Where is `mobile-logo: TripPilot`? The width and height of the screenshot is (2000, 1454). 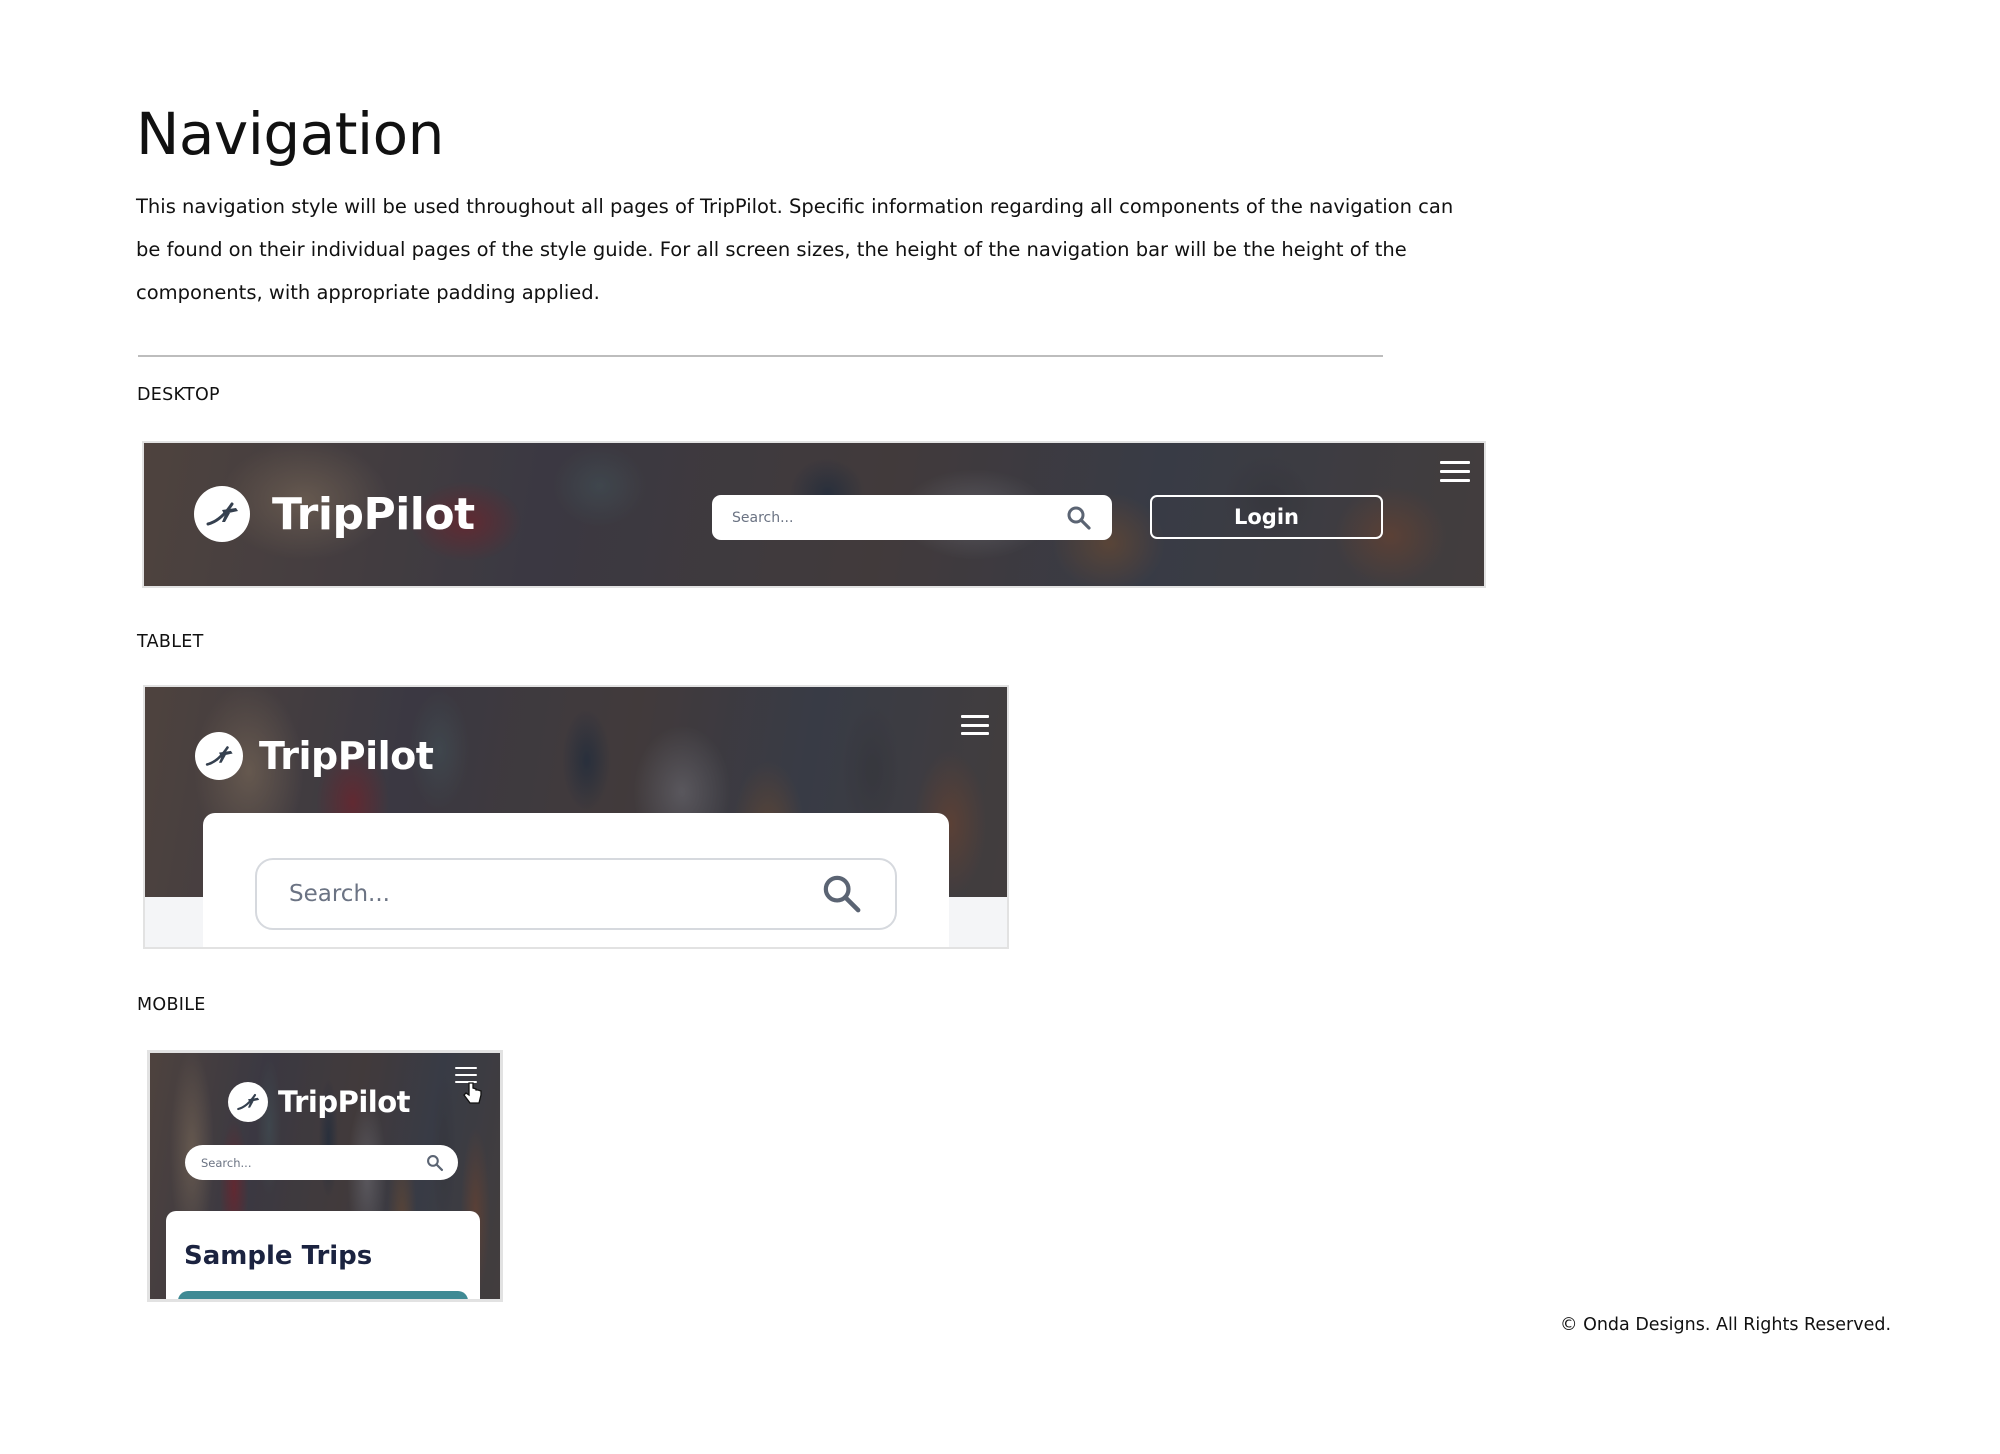 mobile-logo: TripPilot is located at coordinates (319, 1102).